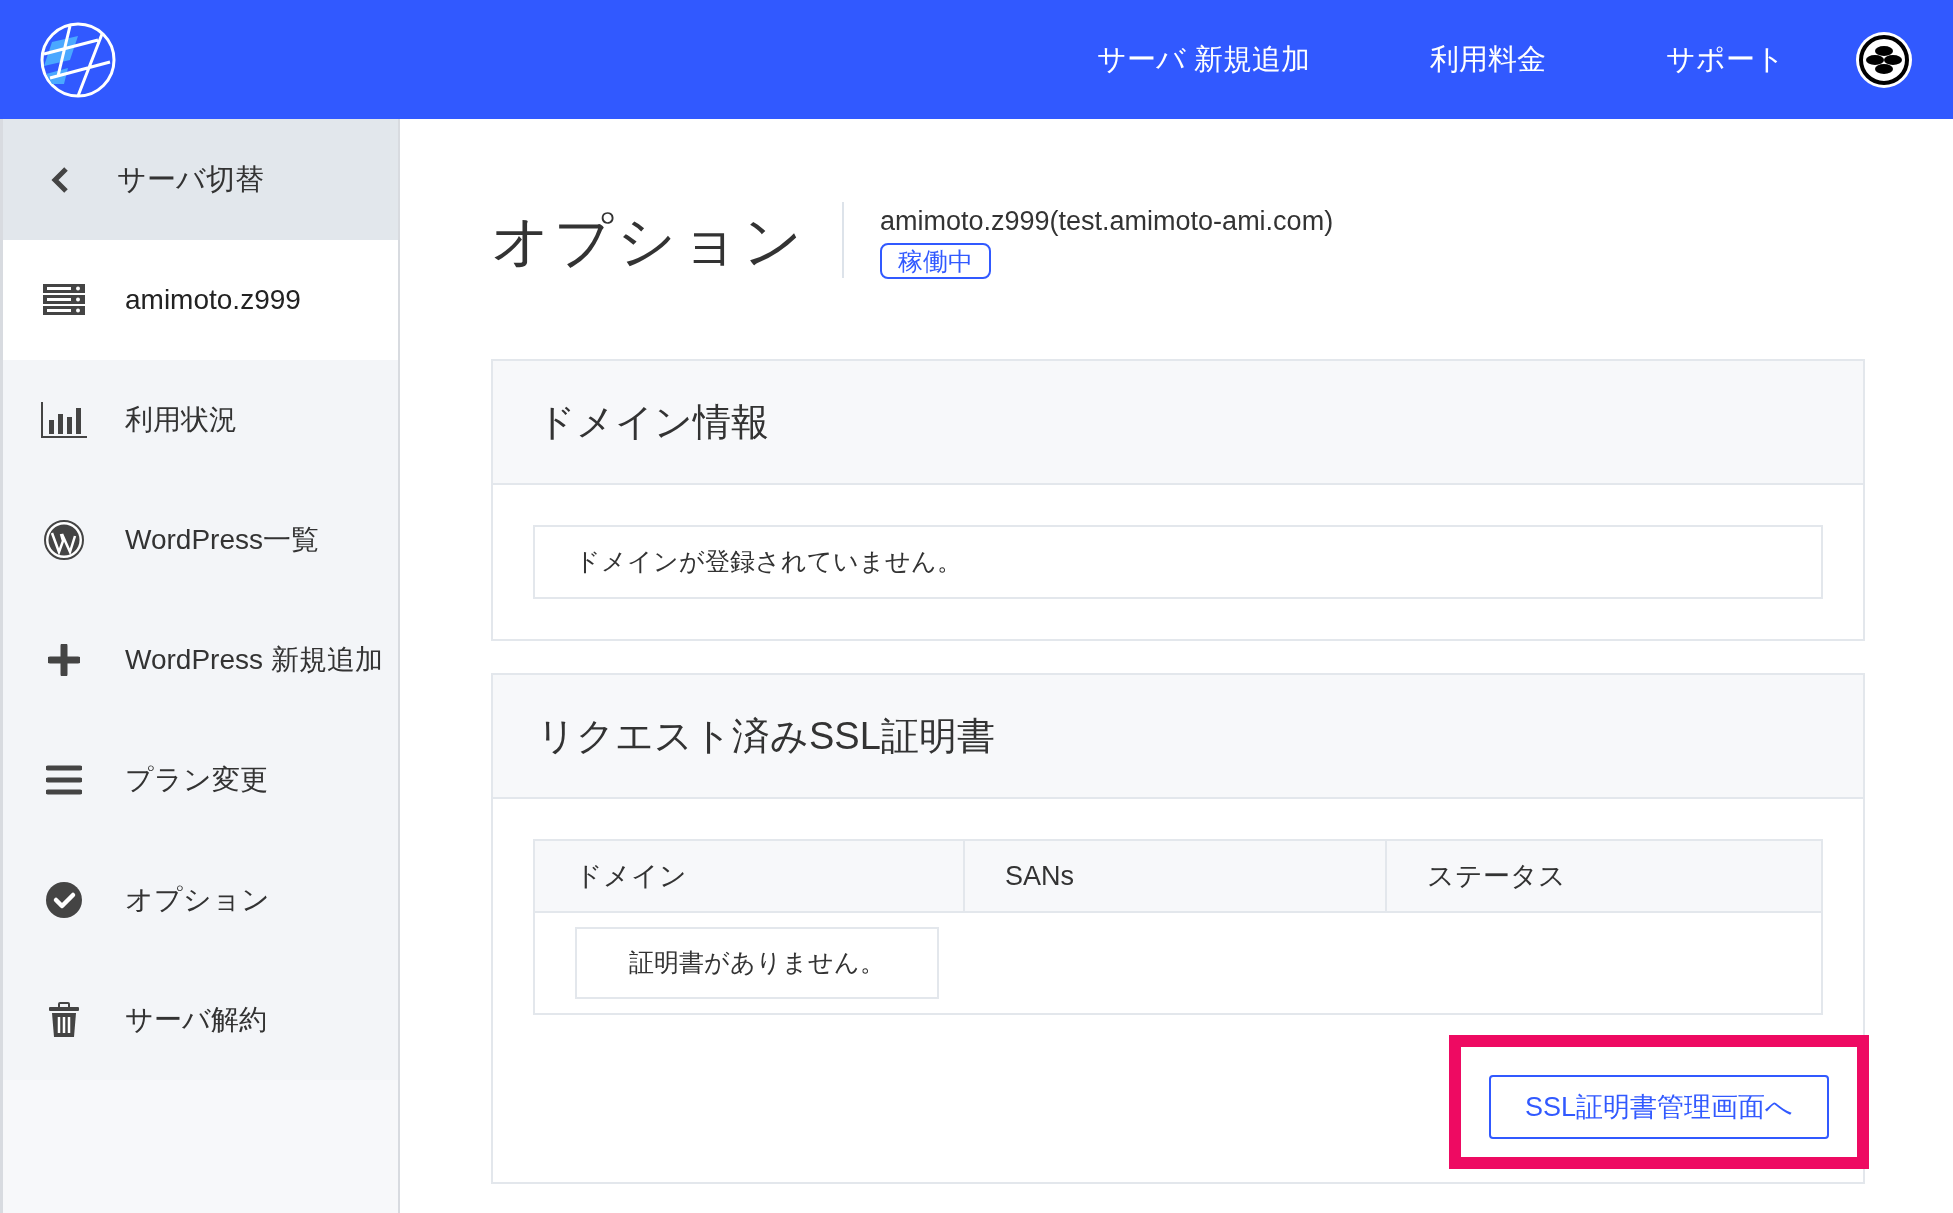 The image size is (1953, 1213). What do you see at coordinates (1178, 562) in the screenshot?
I see `empty-message: ドメインが登録されていません。` at bounding box center [1178, 562].